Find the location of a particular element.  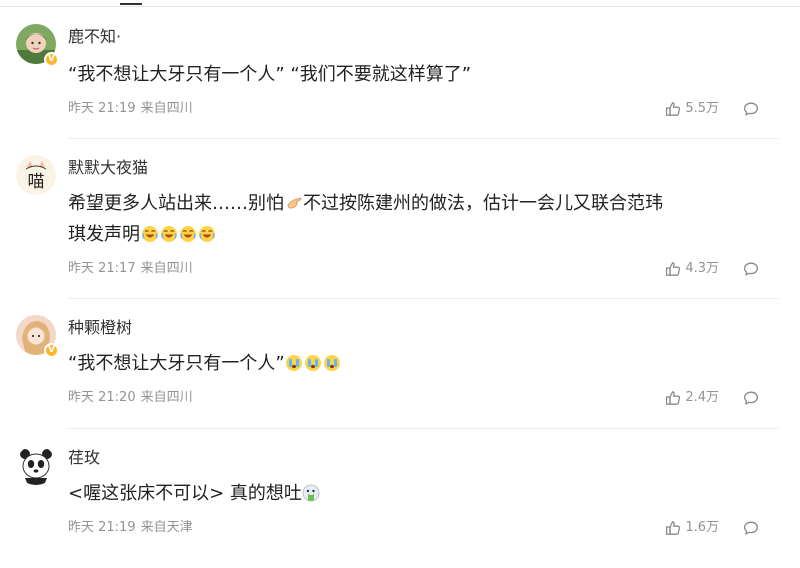

comment-meta: 昨天 21:19 来自四川 5.5万 is located at coordinates (423, 109).